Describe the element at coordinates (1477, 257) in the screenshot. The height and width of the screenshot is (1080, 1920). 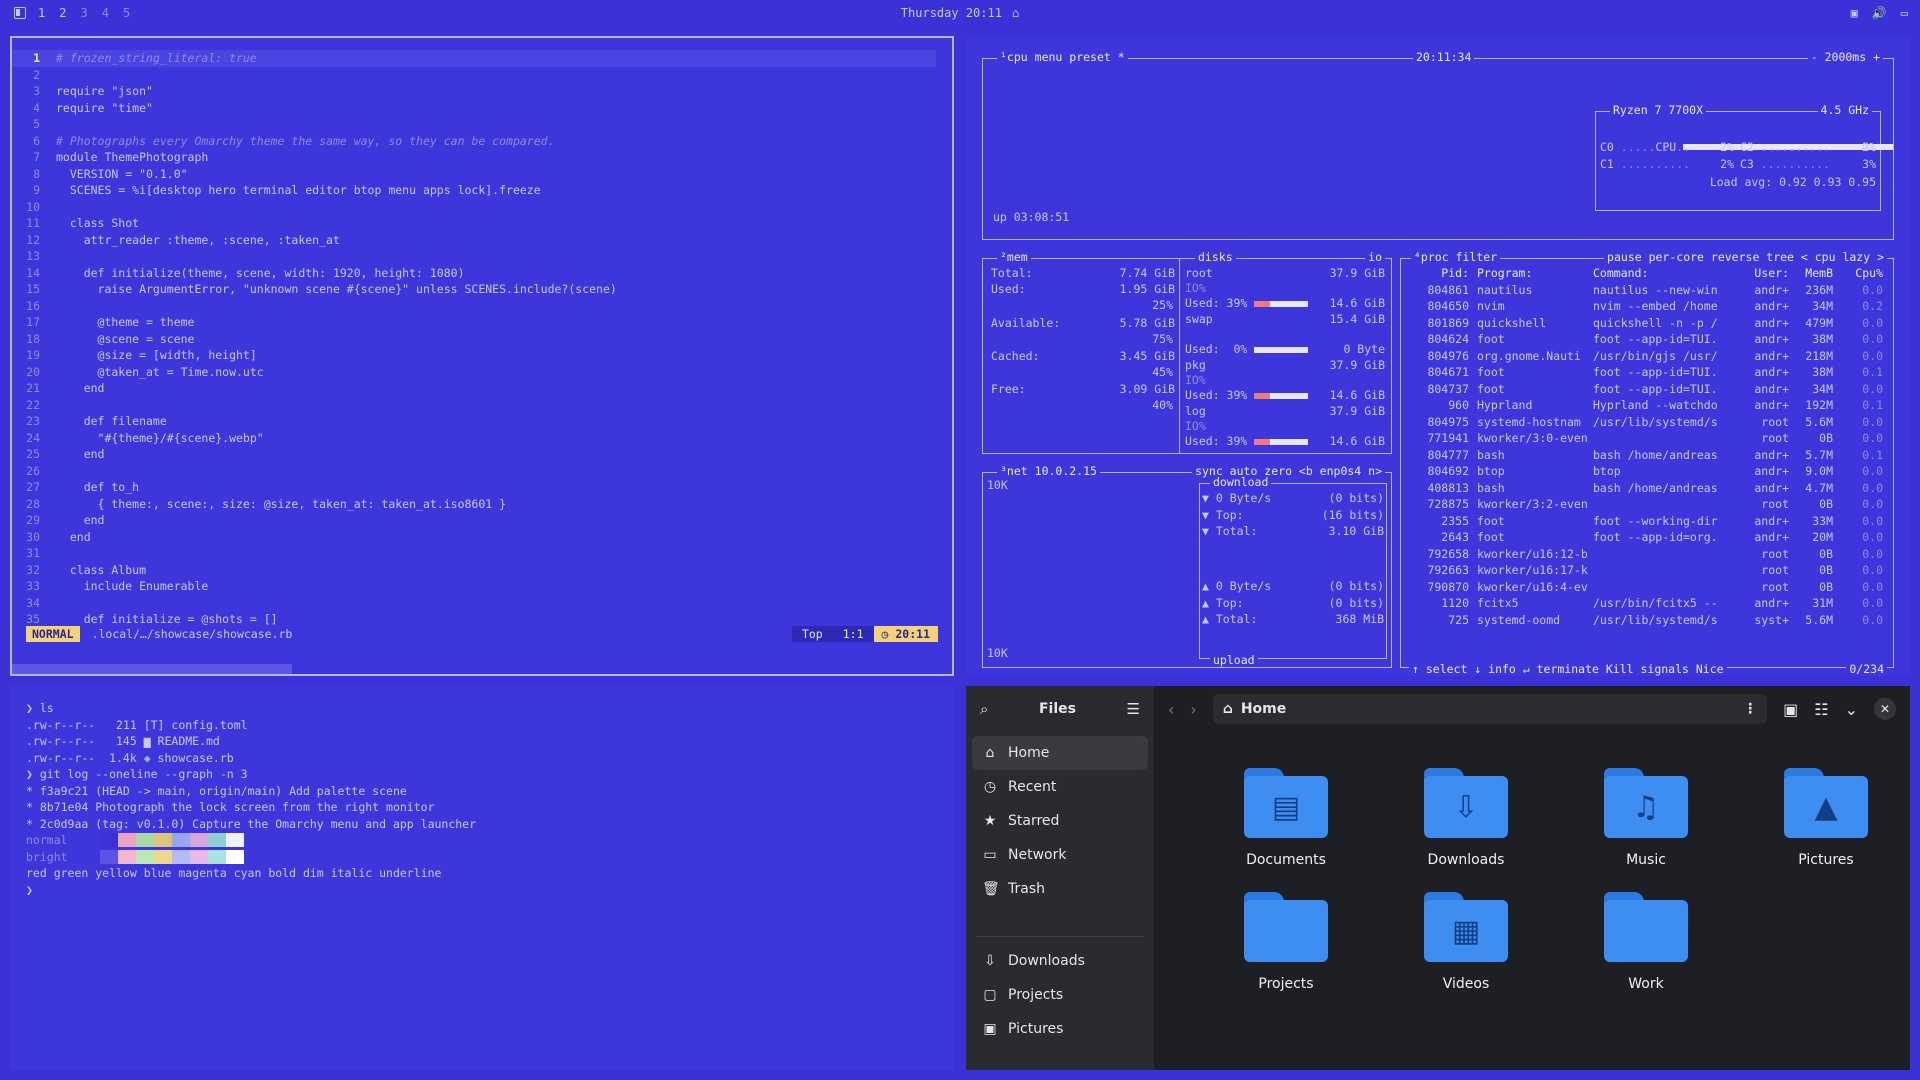
I see `filter-tab: filter` at that location.